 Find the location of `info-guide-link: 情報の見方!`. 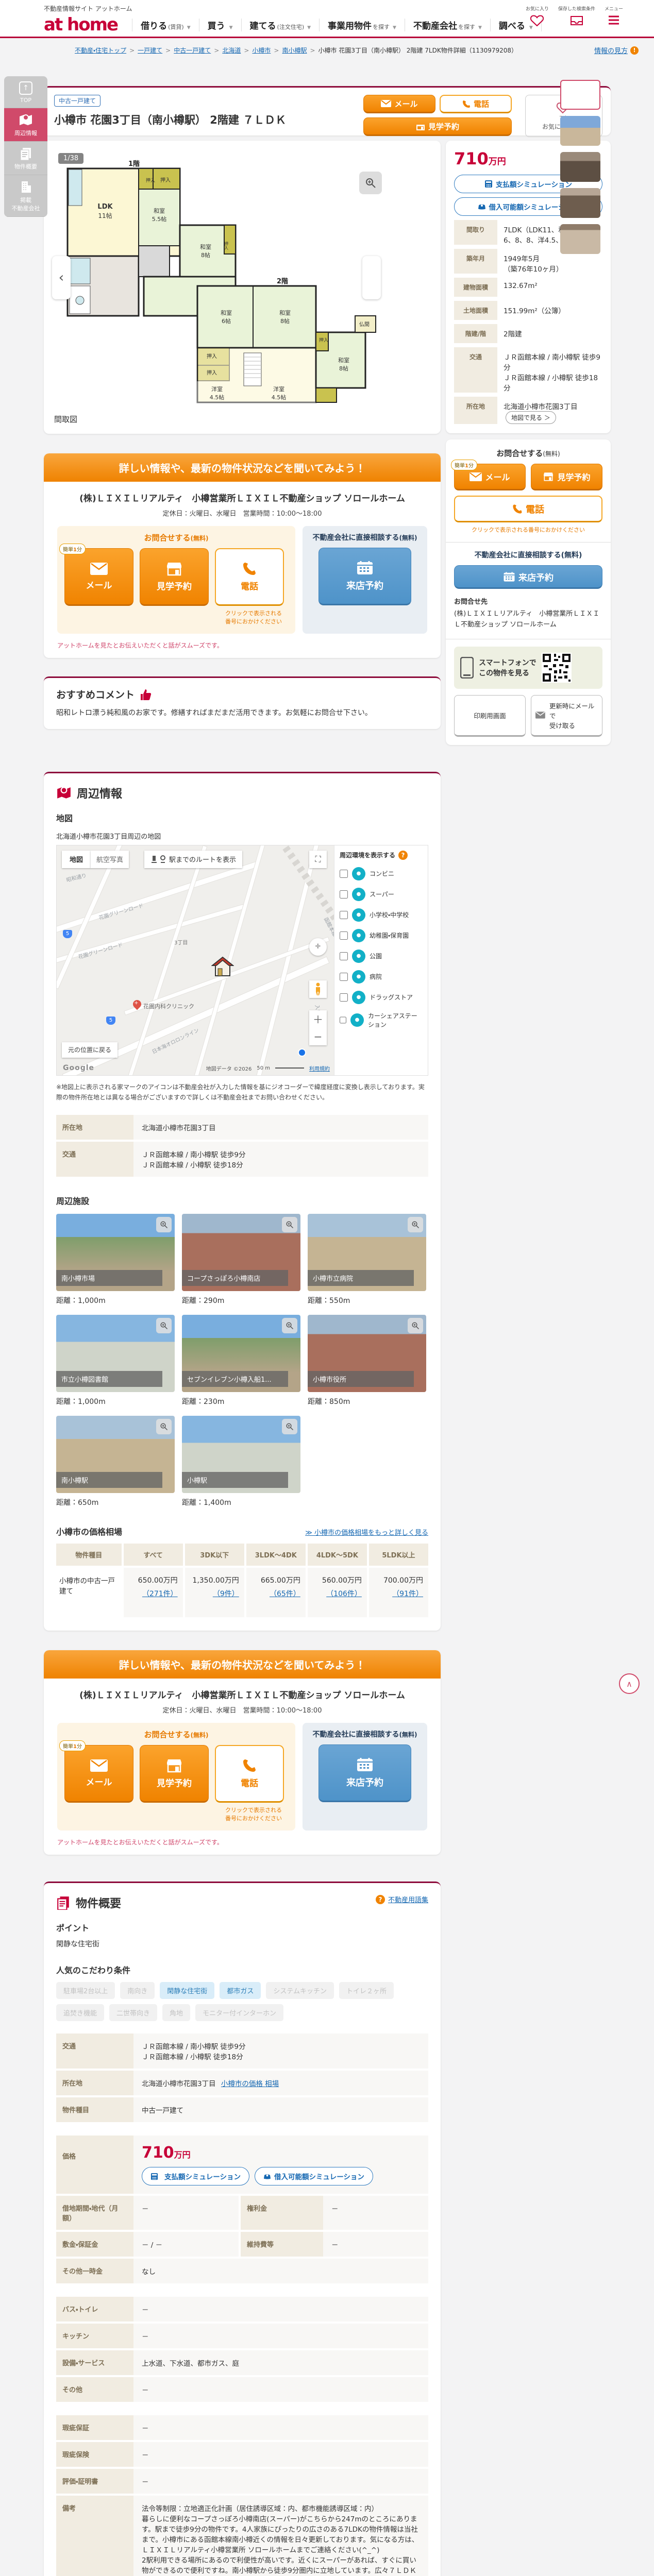

info-guide-link: 情報の見方! is located at coordinates (616, 50).